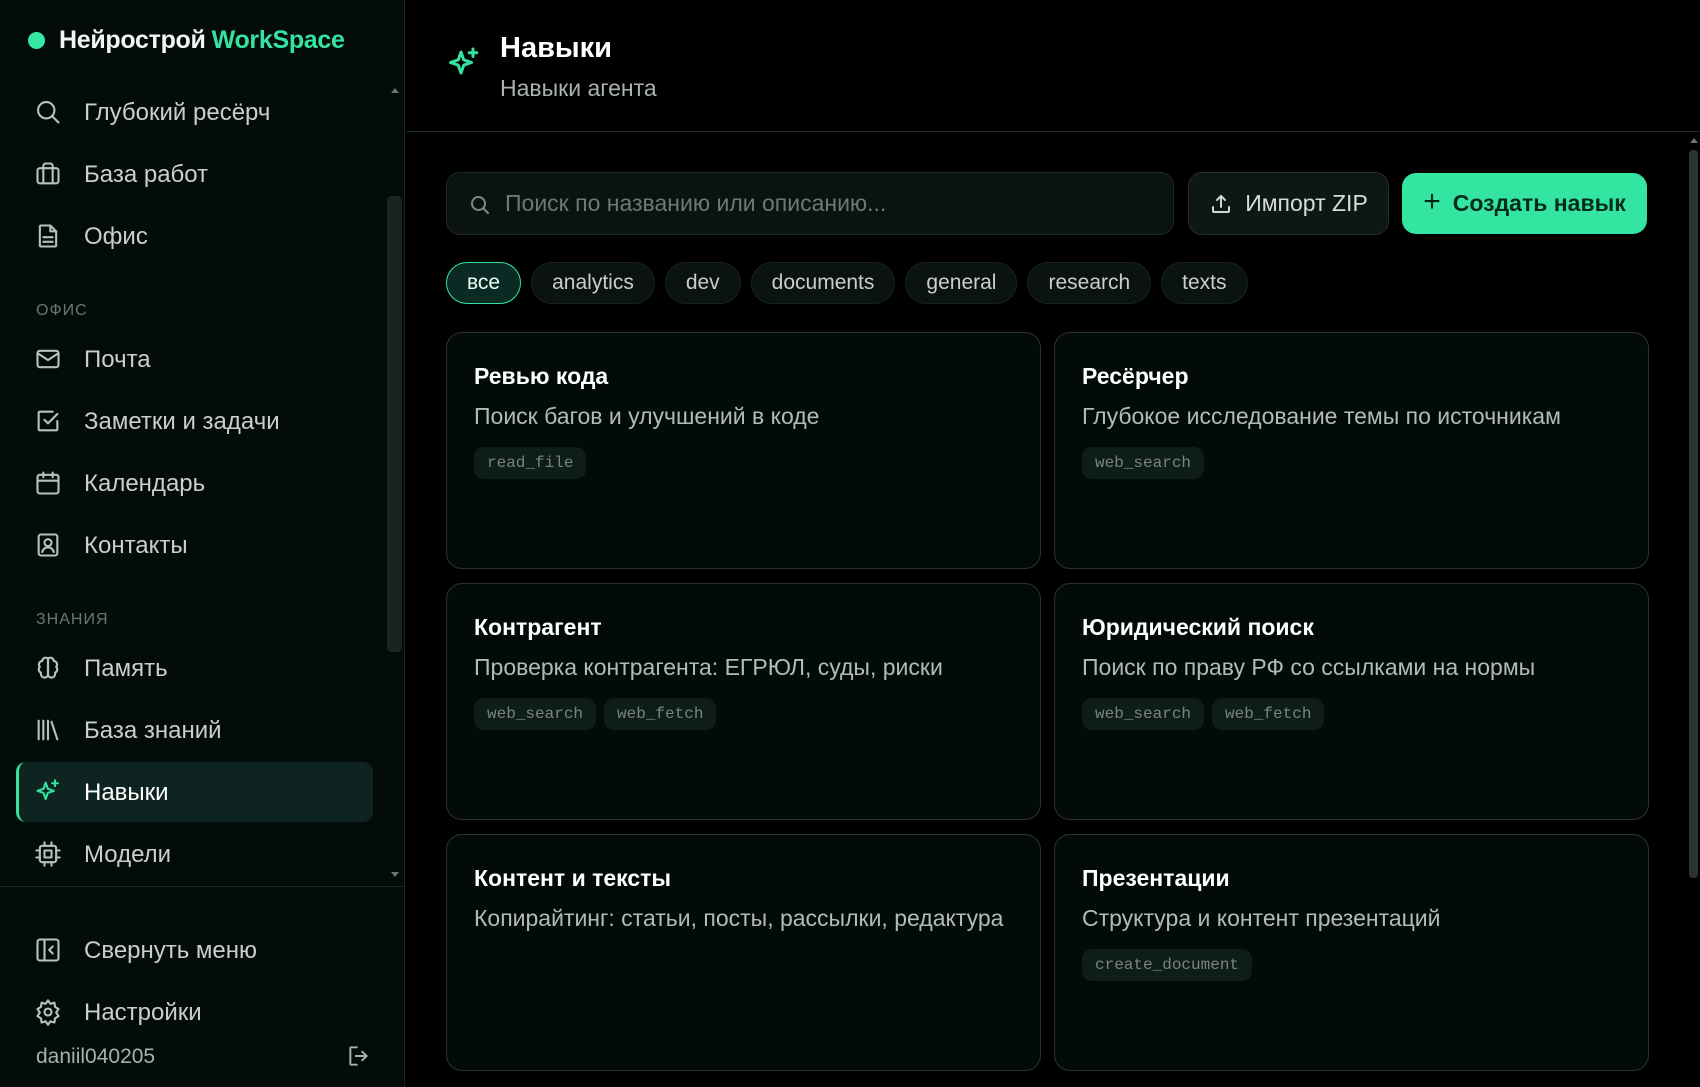 This screenshot has width=1700, height=1087. What do you see at coordinates (961, 283) in the screenshot?
I see `filter-chip-general: general` at bounding box center [961, 283].